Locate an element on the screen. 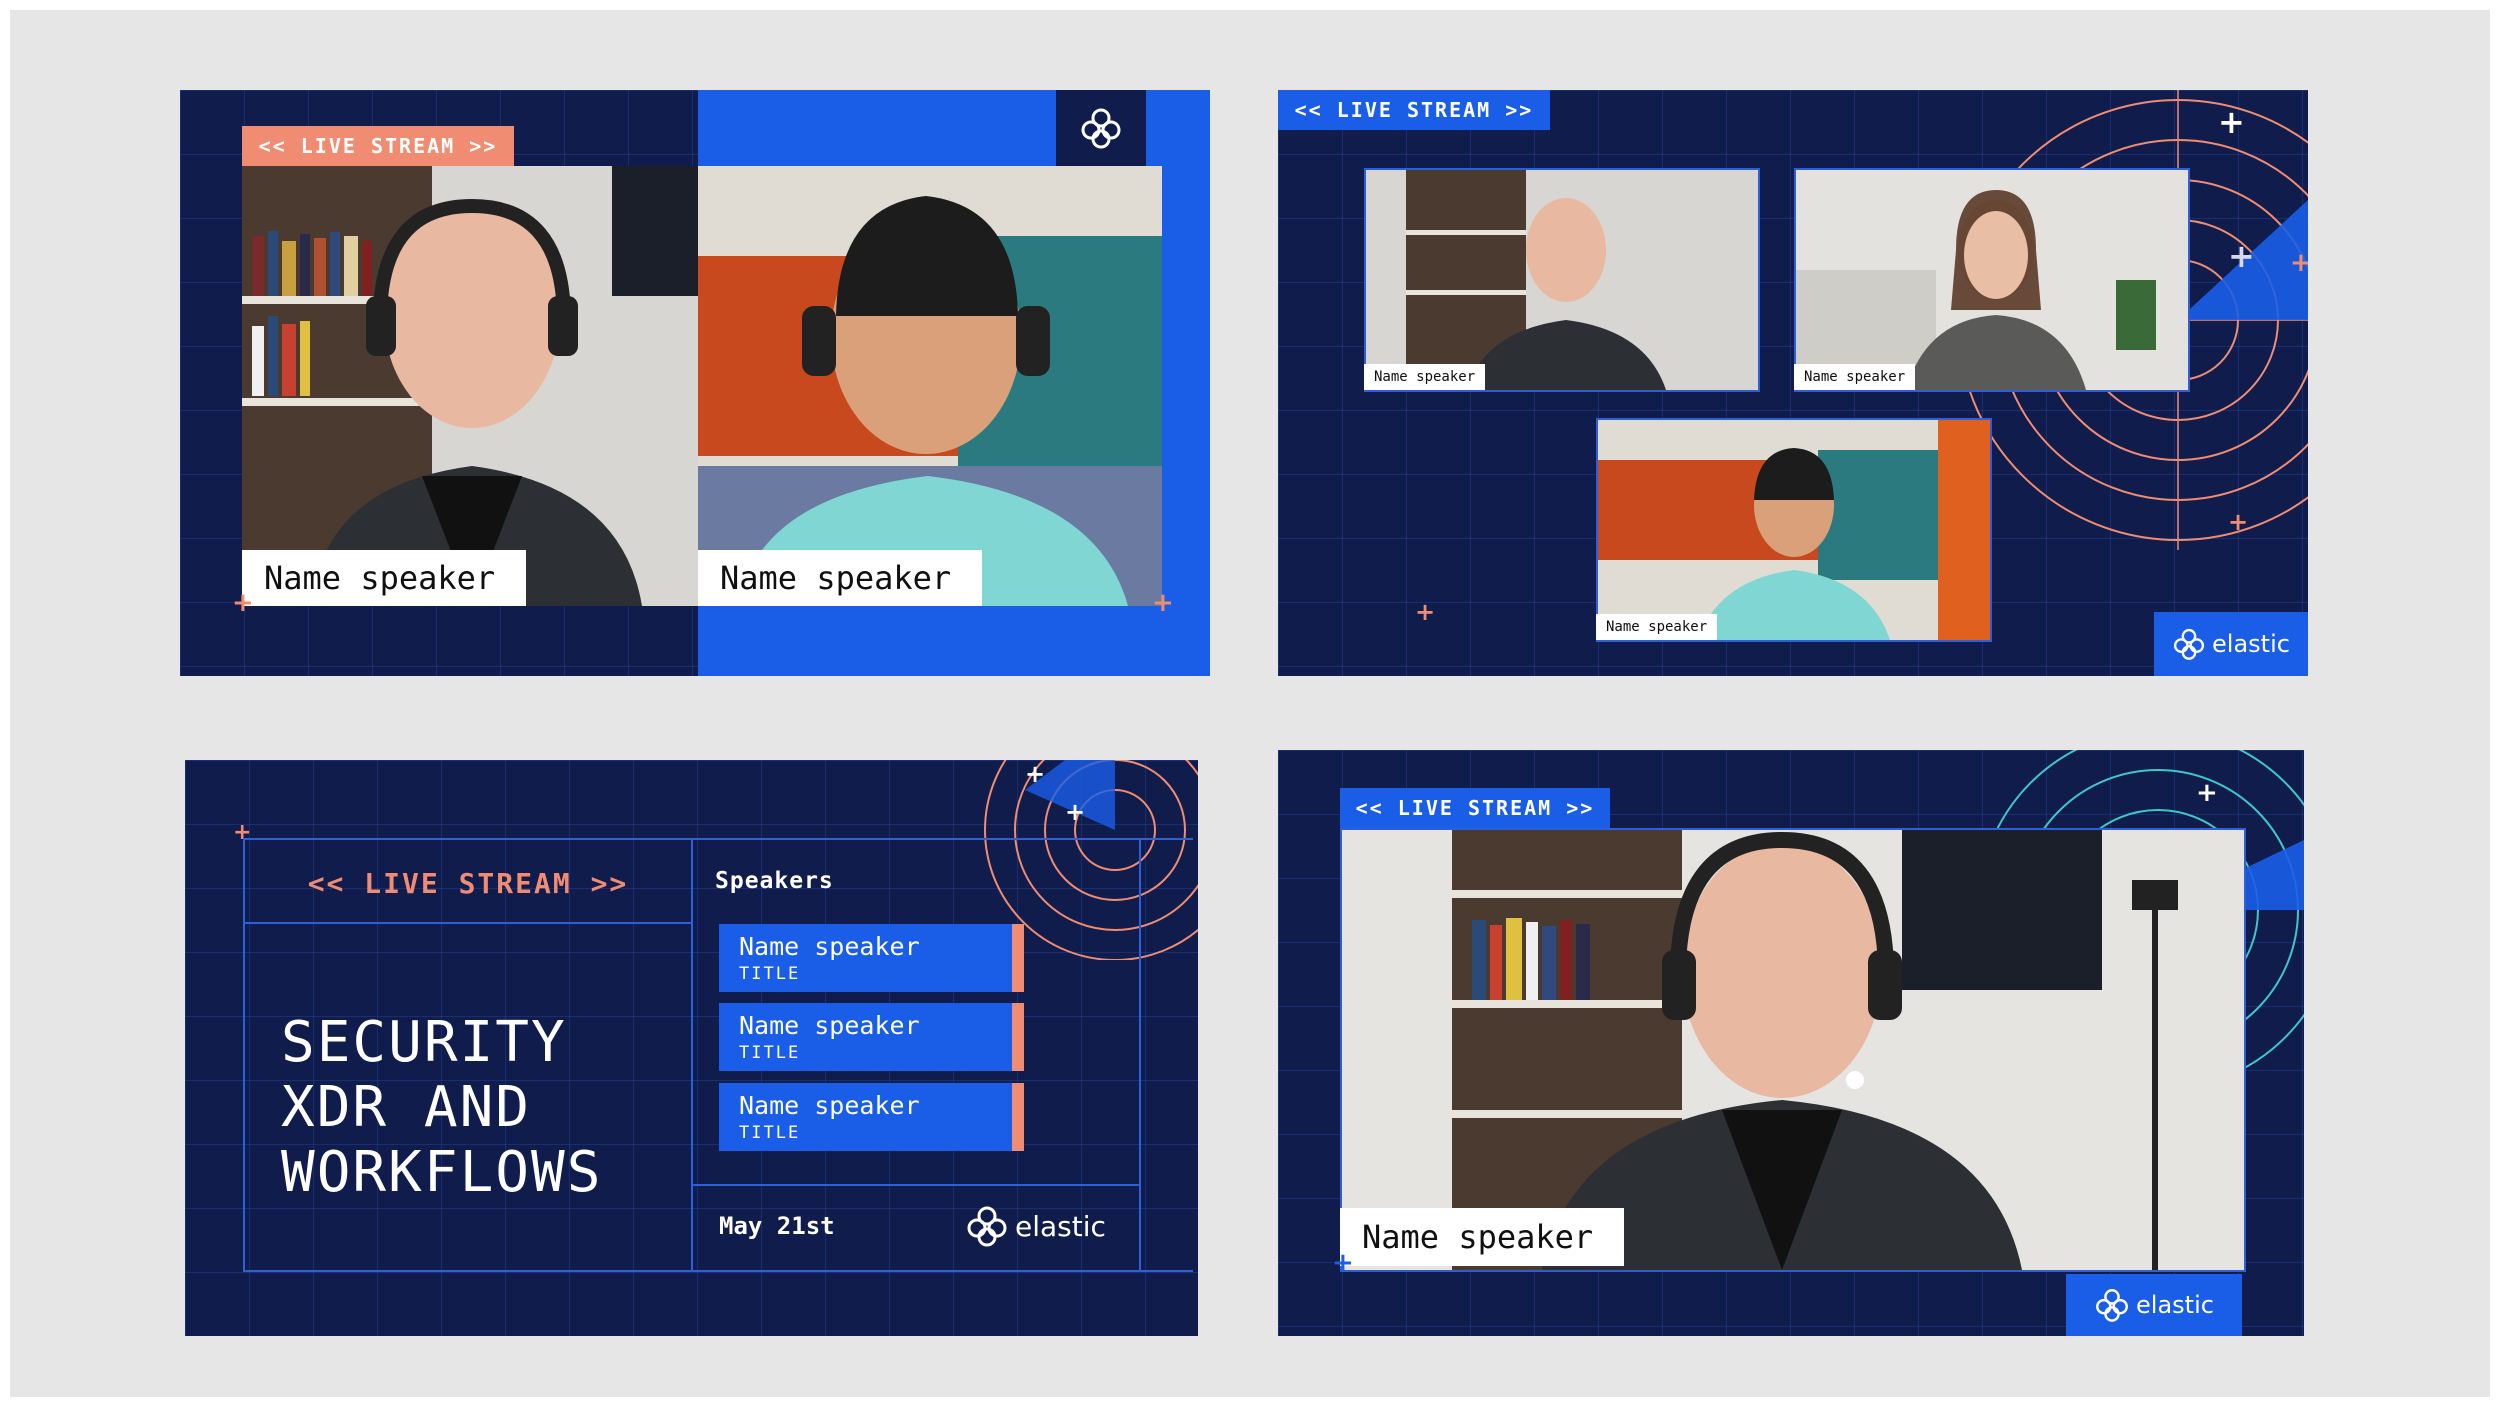 The height and width of the screenshot is (1407, 2500). speaker-name-label-2: Name speaker is located at coordinates (1855, 377).